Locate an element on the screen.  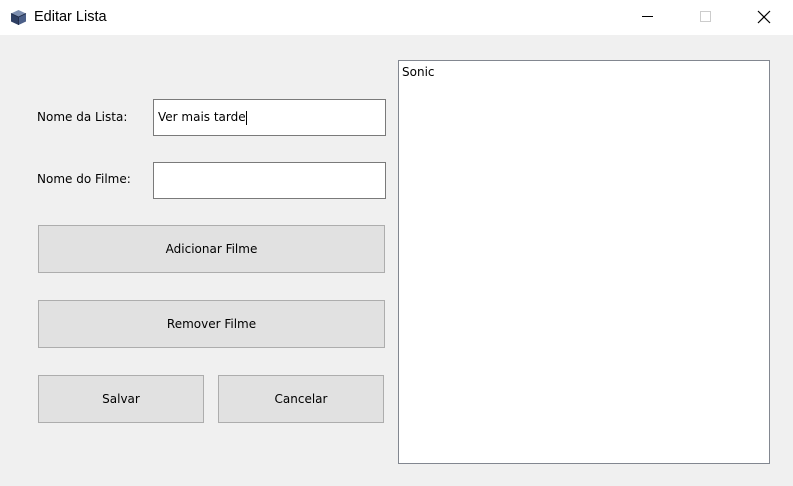
save-button: Salvar is located at coordinates (121, 399).